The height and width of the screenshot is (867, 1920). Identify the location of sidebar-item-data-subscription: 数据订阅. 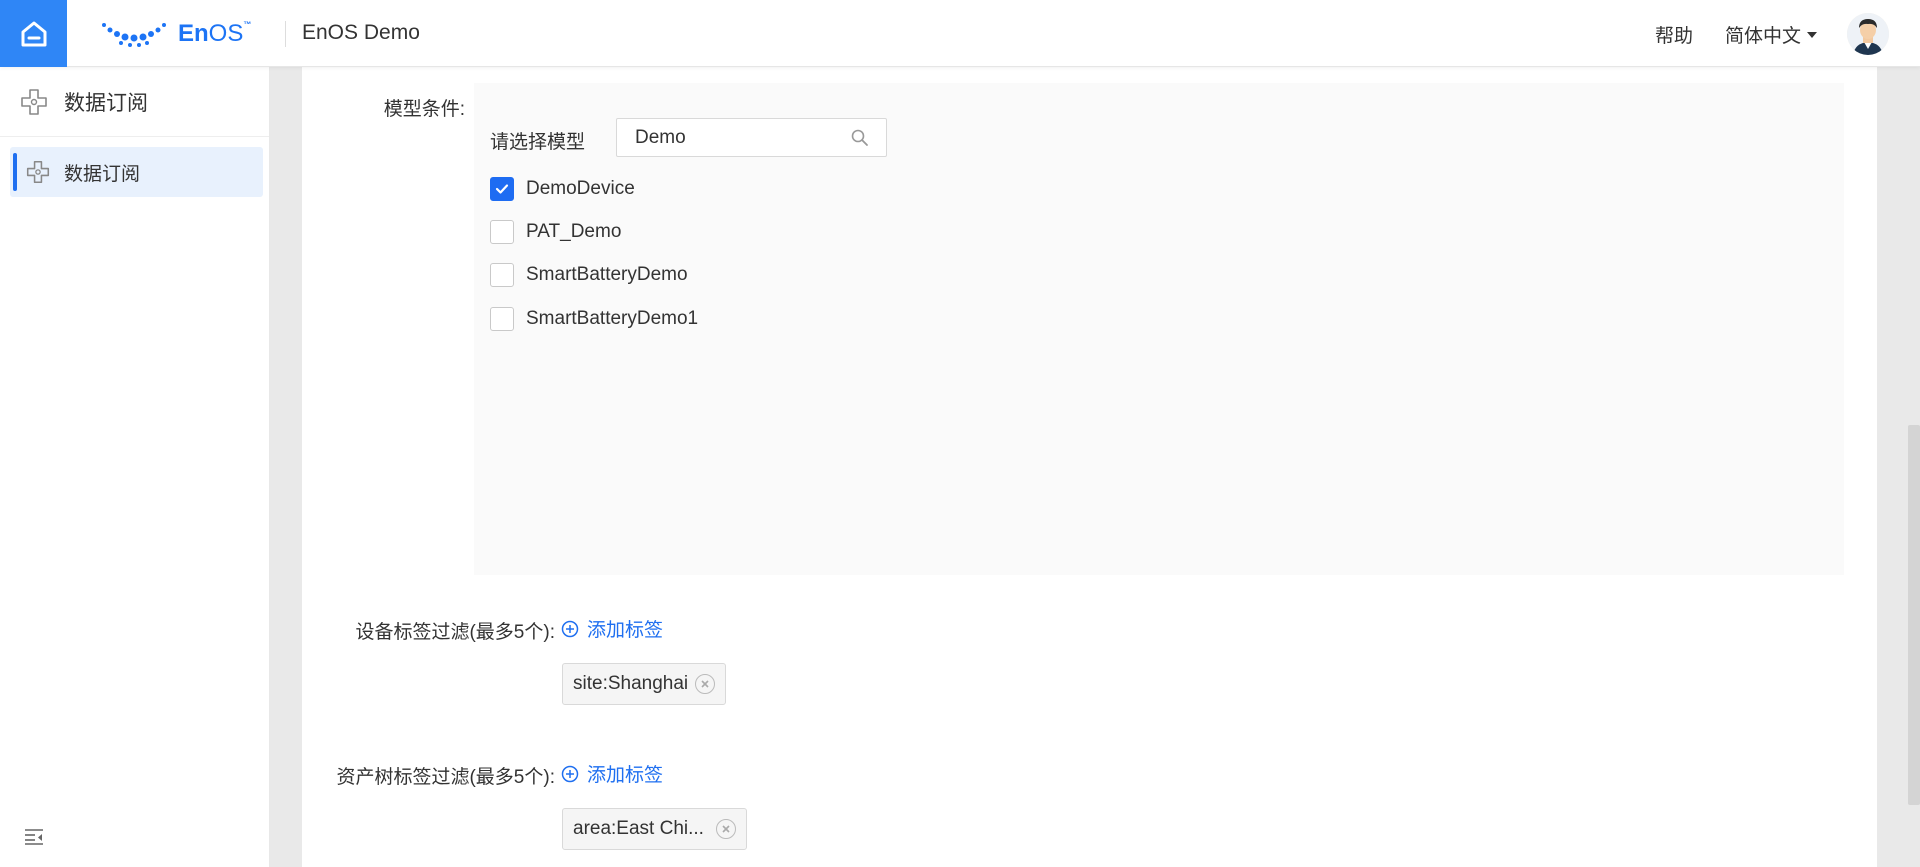
(136, 172).